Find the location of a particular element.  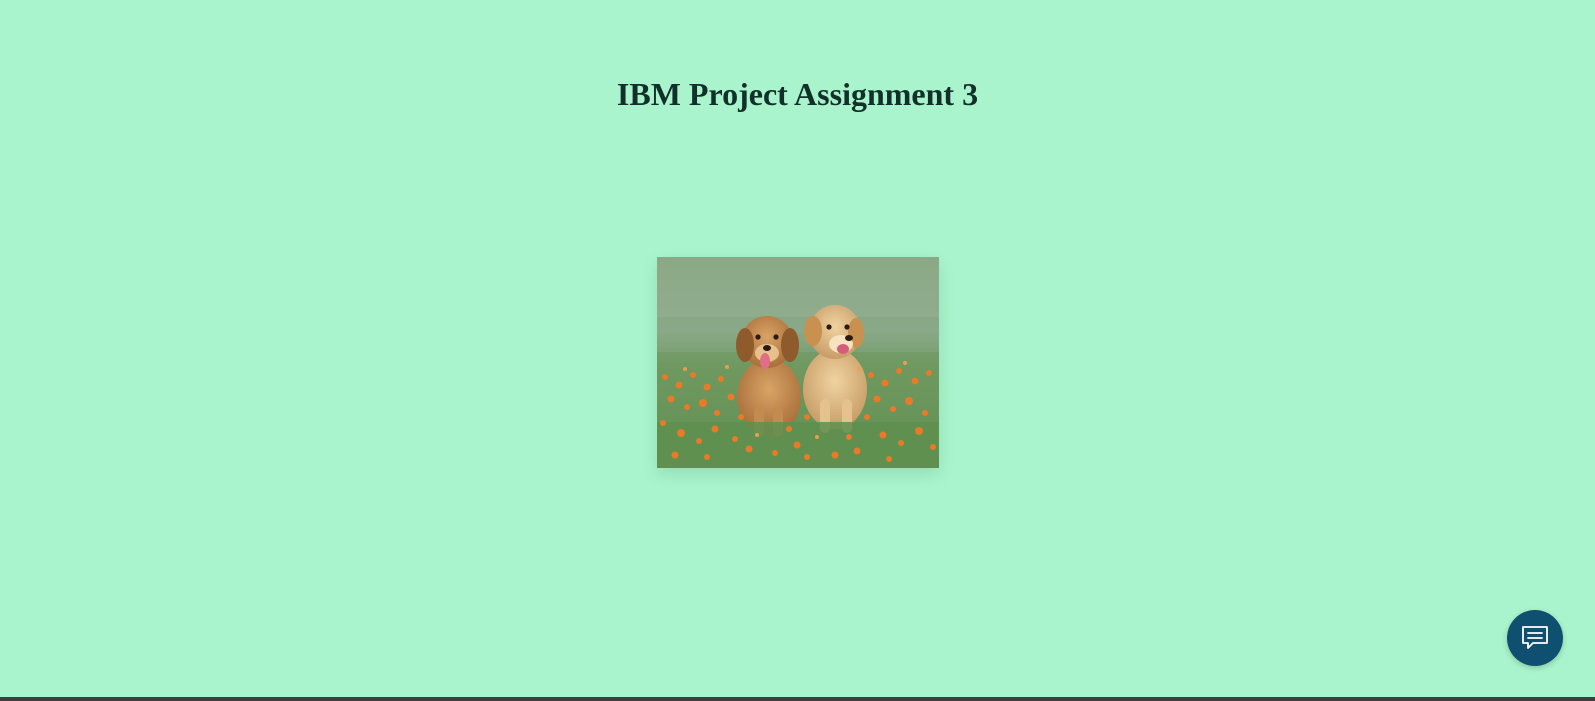

puppies-image is located at coordinates (798, 362).